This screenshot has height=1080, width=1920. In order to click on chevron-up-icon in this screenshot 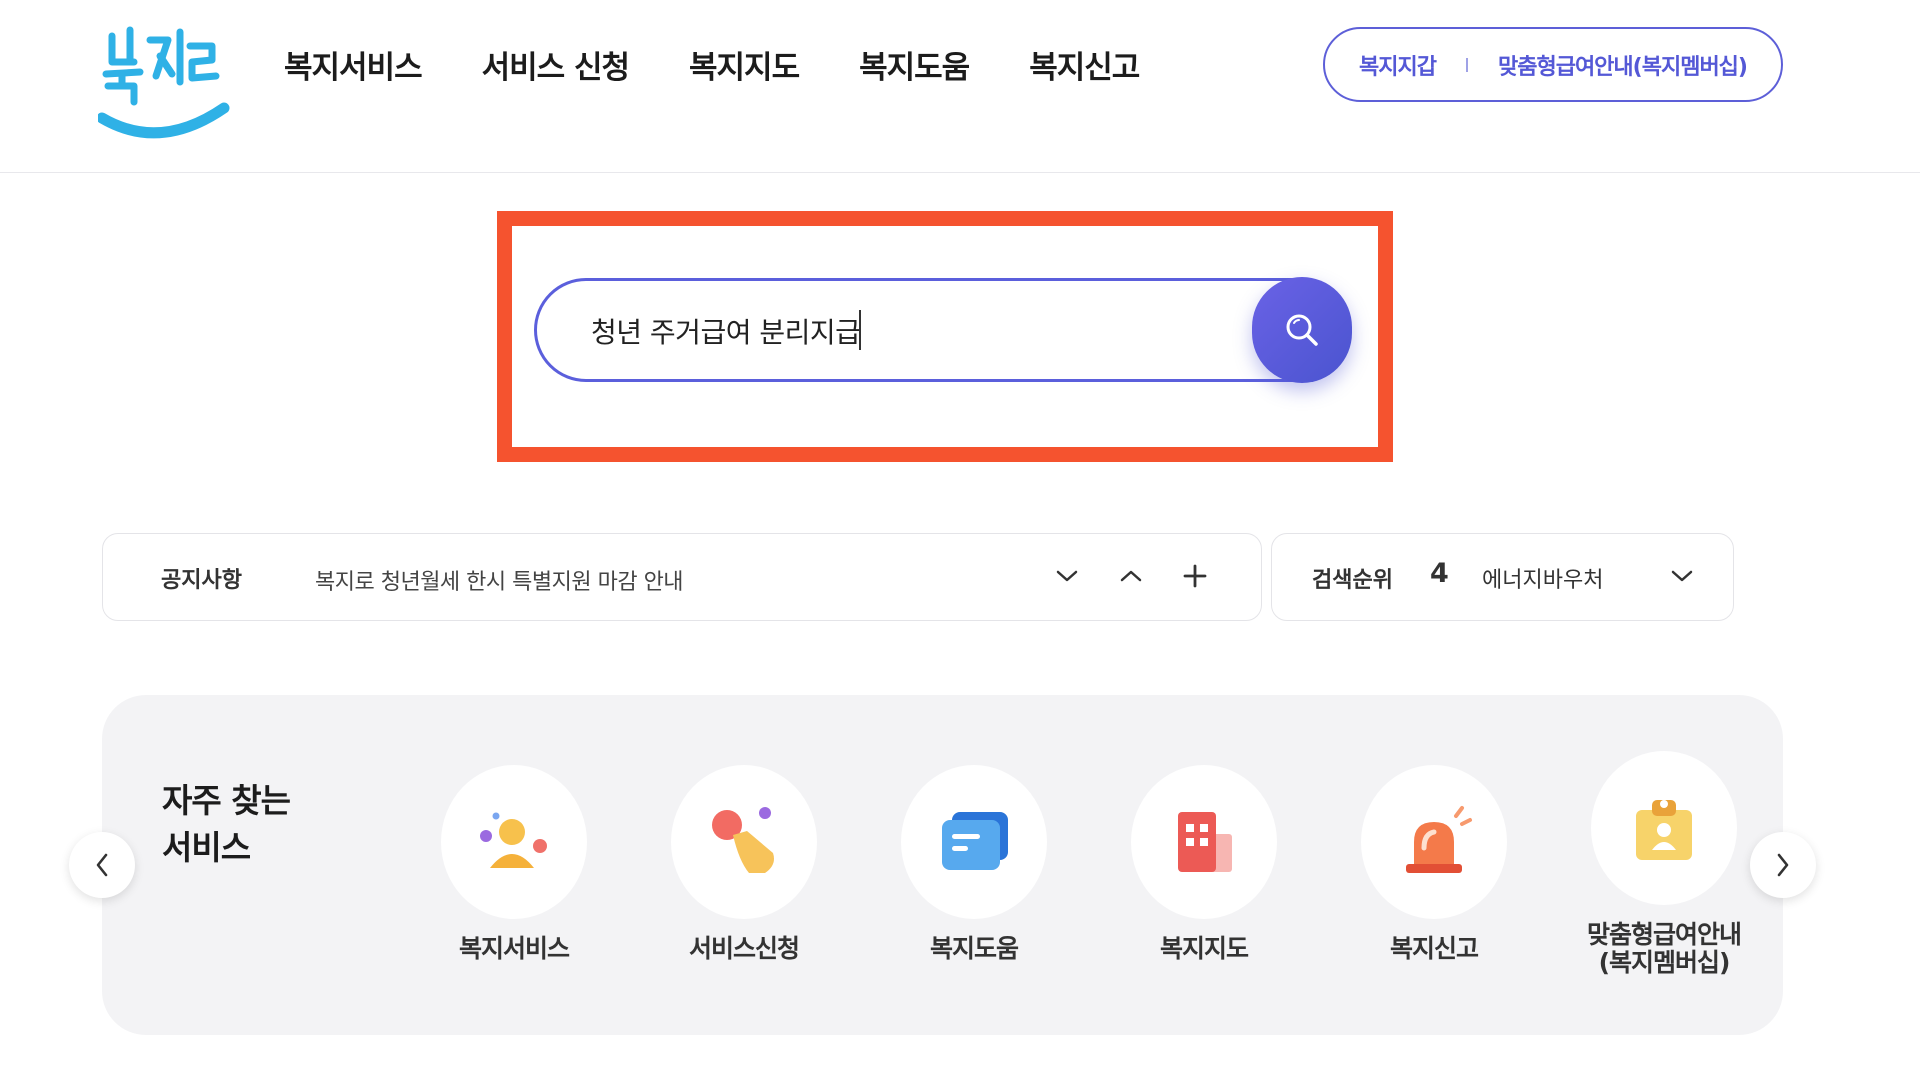, I will do `click(1131, 576)`.